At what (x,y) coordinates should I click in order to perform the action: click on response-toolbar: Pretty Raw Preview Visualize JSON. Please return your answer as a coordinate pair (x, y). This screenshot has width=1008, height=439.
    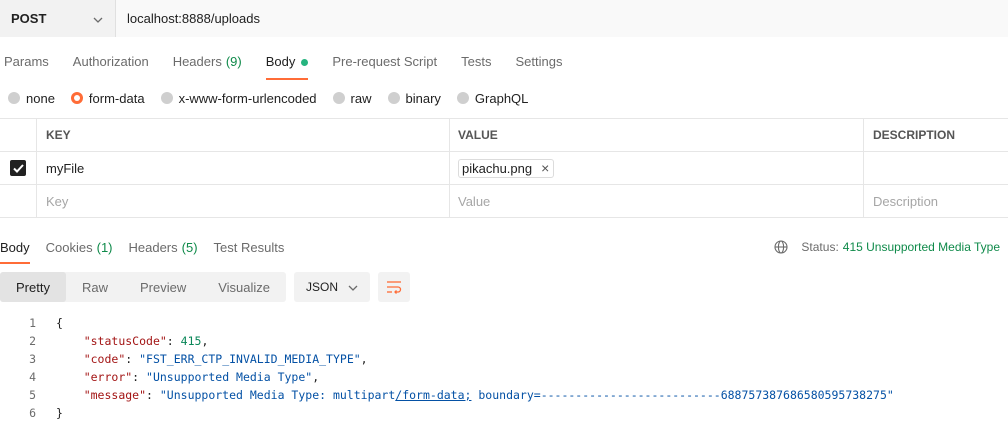
    Looking at the image, I should click on (205, 287).